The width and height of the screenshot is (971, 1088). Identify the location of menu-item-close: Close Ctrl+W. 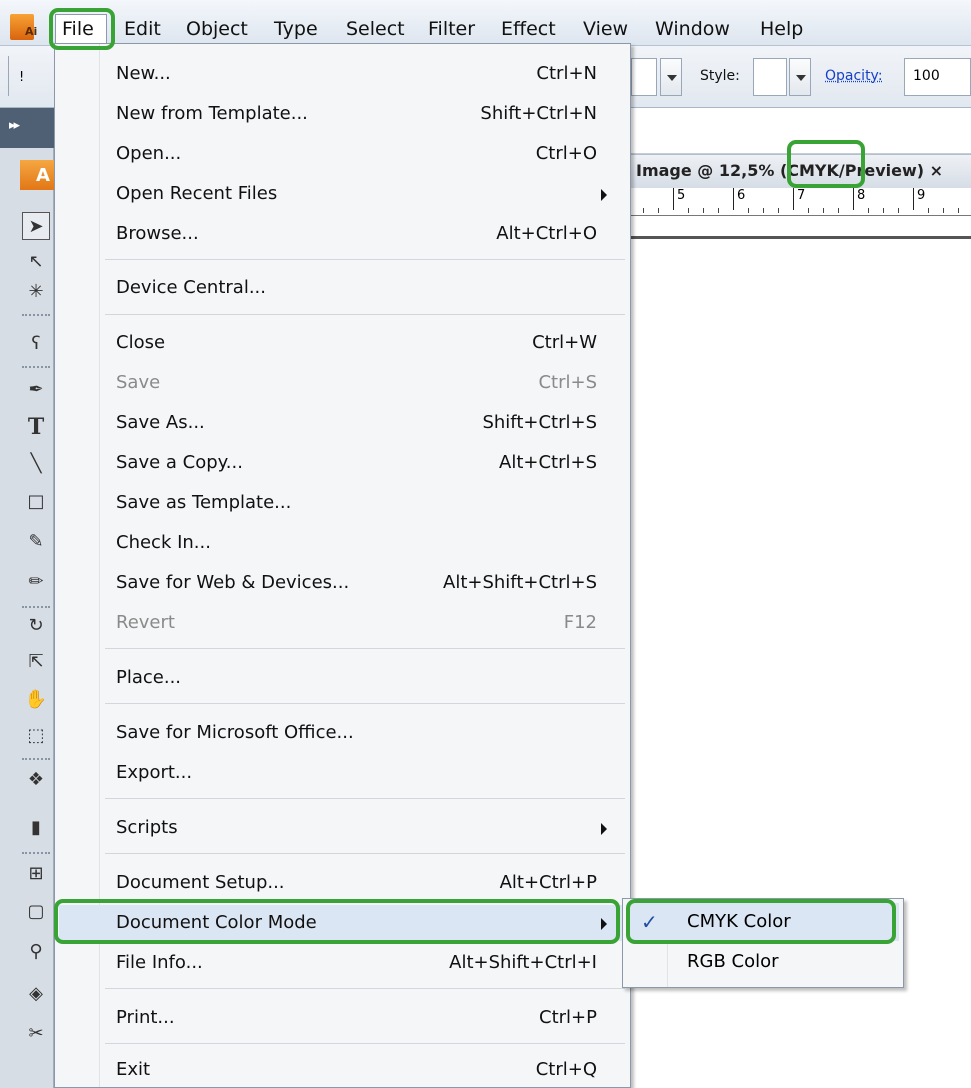
(342, 343).